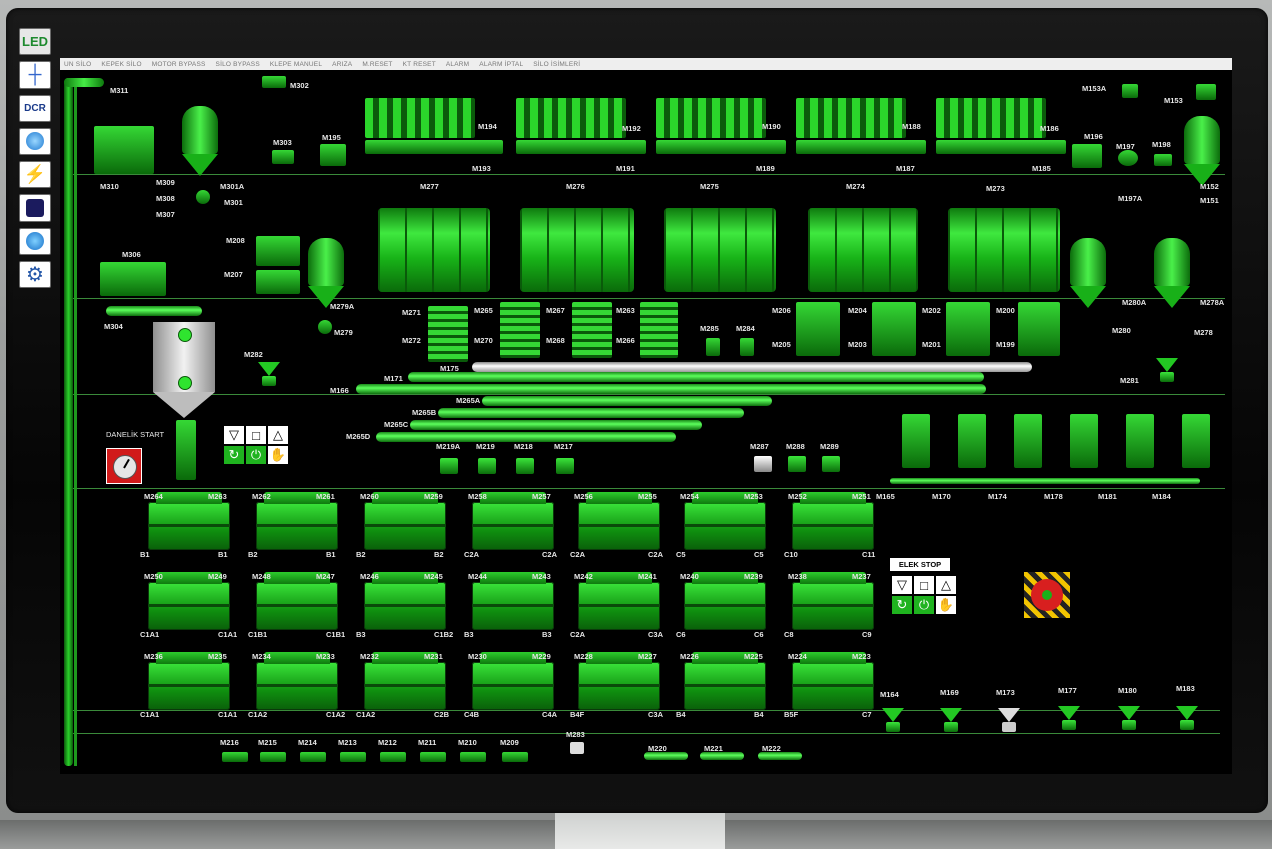  What do you see at coordinates (296, 64) in the screenshot?
I see `menu-item: KLEPE MANUEL` at bounding box center [296, 64].